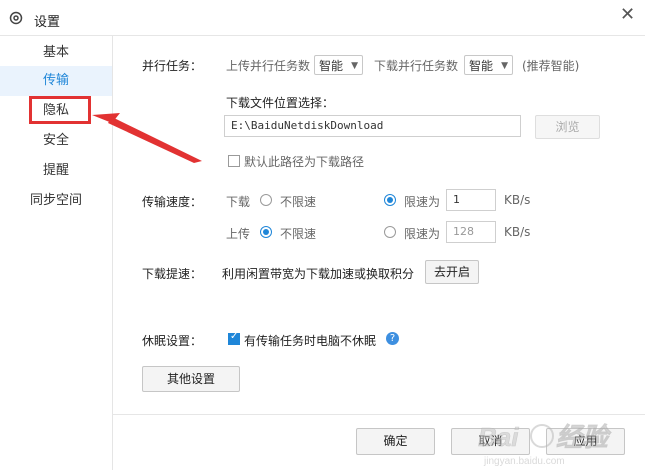 The image size is (645, 470). I want to click on download-limit-label: 限速为, so click(422, 202).